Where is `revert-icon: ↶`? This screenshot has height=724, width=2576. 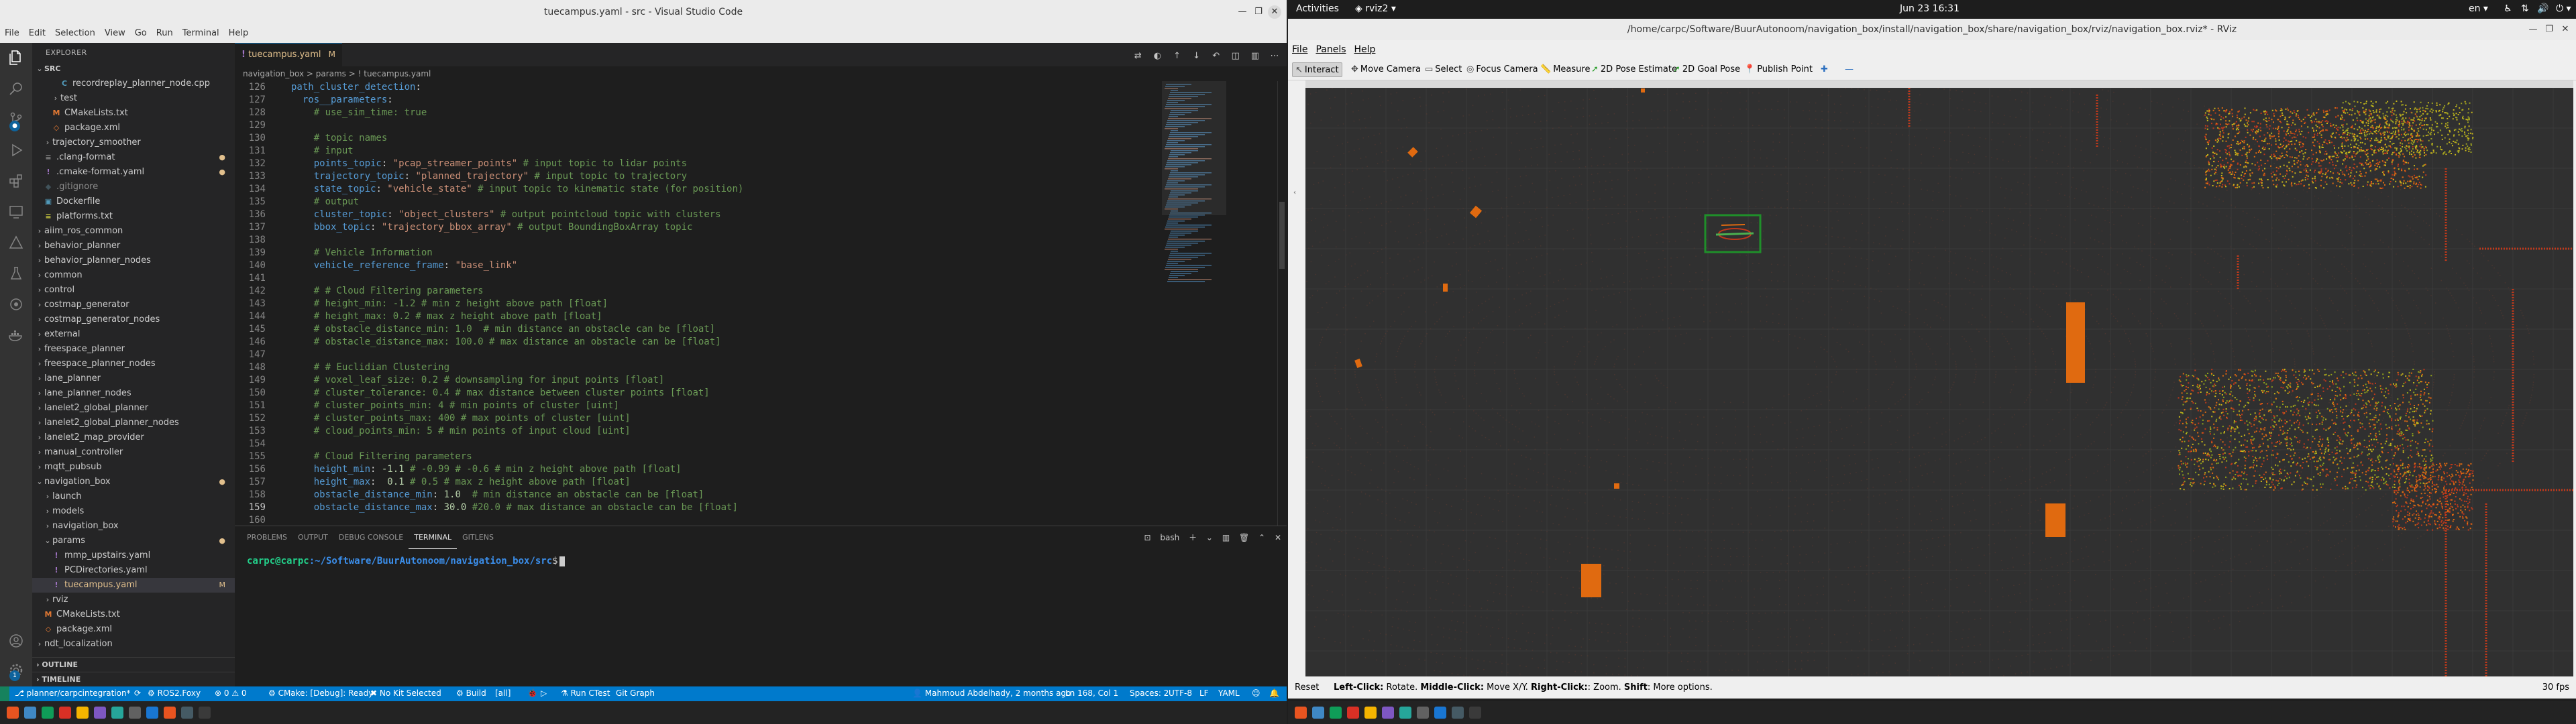 revert-icon: ↶ is located at coordinates (1216, 56).